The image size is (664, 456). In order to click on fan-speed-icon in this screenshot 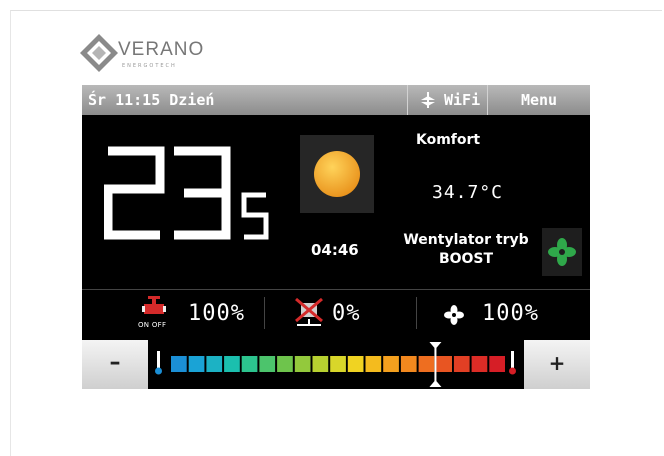, I will do `click(454, 315)`.